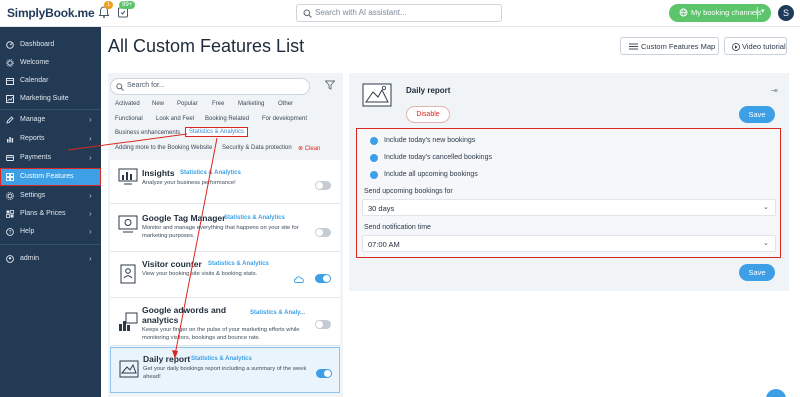 This screenshot has height=397, width=800. Describe the element at coordinates (50, 45) in the screenshot. I see `sidebar-item-dashboard: Dashboard` at that location.